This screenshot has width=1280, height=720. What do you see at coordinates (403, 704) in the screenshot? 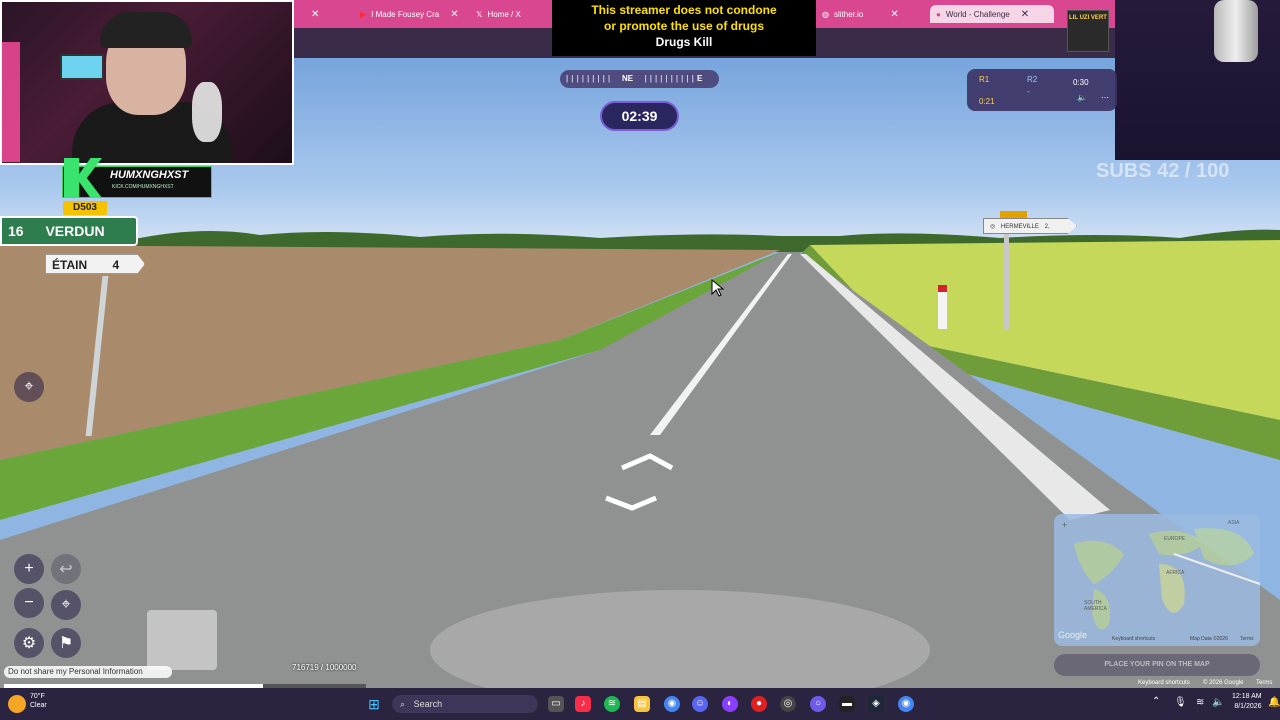
I see `search-icon: ⌕` at bounding box center [403, 704].